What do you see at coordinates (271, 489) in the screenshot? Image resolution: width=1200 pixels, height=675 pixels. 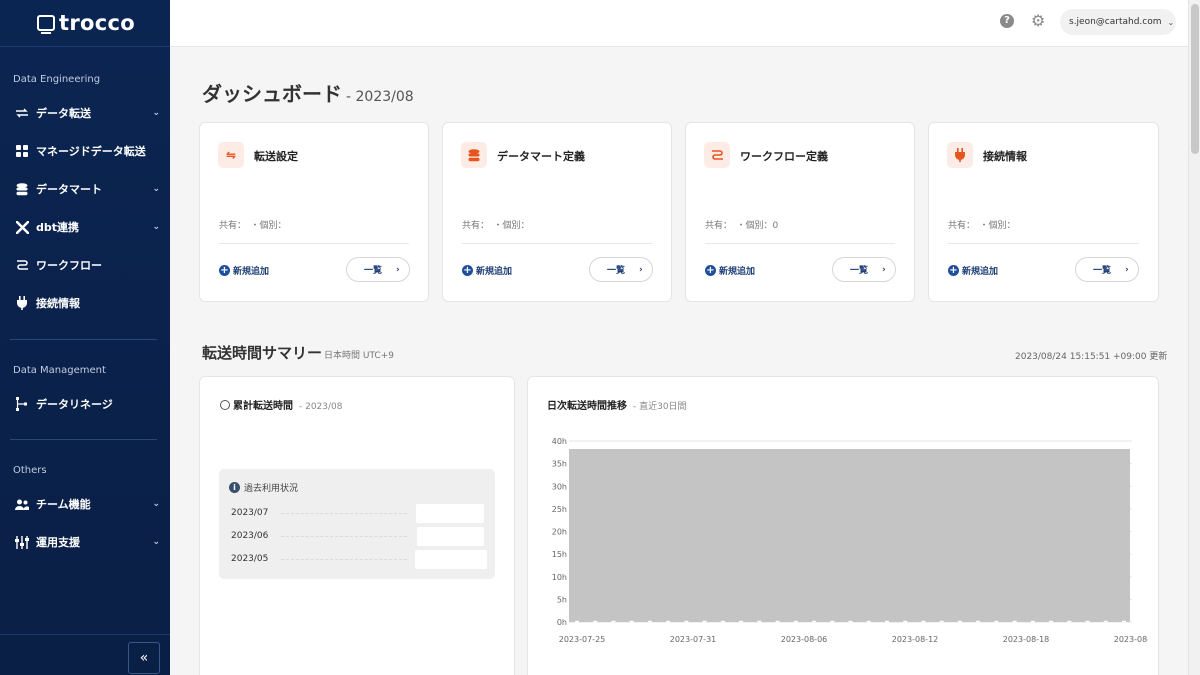 I see `usage-history-title-text: 過去利用状況` at bounding box center [271, 489].